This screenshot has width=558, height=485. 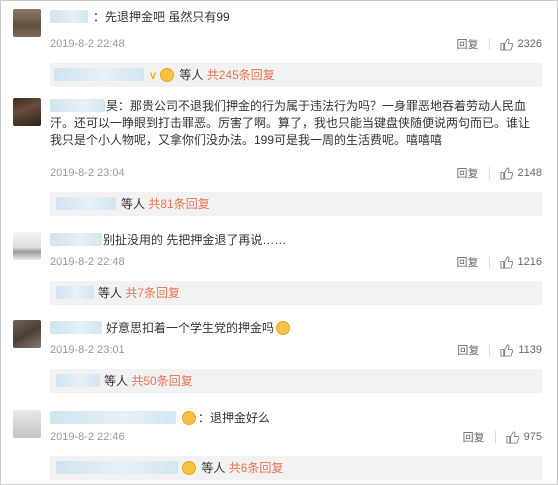 I want to click on thread-link: 共245条回复, so click(x=241, y=75).